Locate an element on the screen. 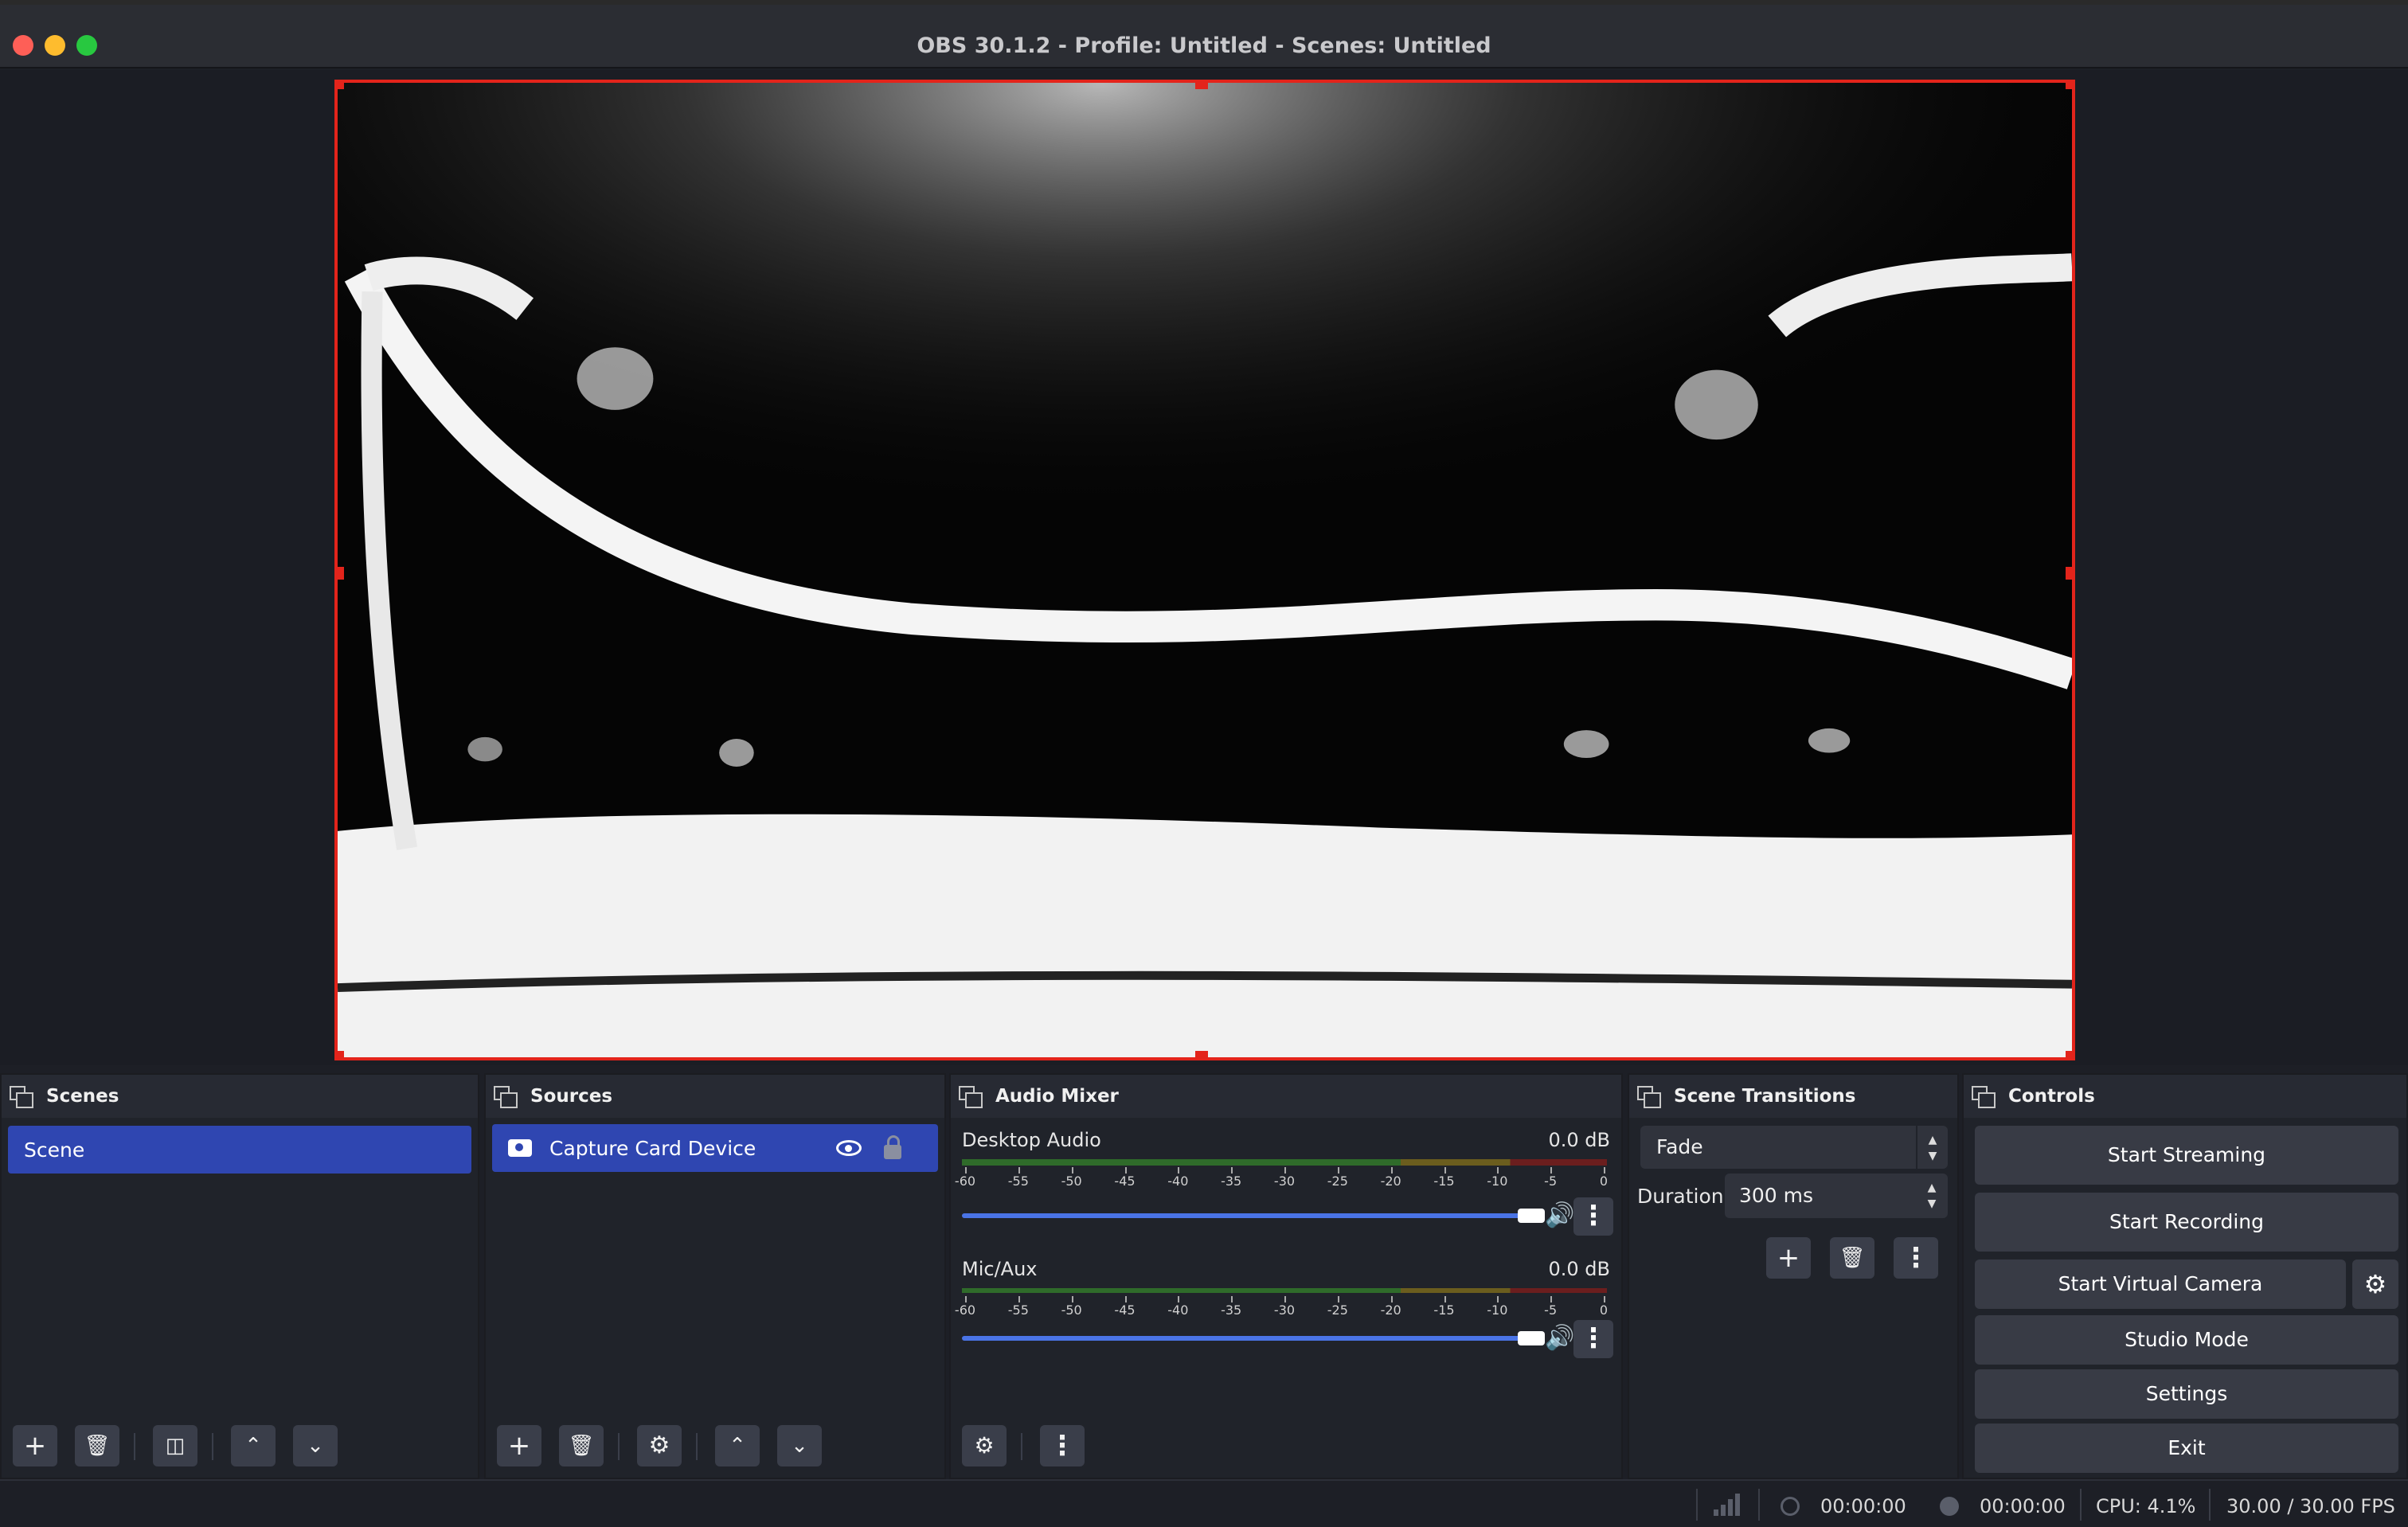 The width and height of the screenshot is (2408, 1527). sources-list: Capture Card Device + 🗑 ⚙ ⌃ ⌄ is located at coordinates (715, 1298).